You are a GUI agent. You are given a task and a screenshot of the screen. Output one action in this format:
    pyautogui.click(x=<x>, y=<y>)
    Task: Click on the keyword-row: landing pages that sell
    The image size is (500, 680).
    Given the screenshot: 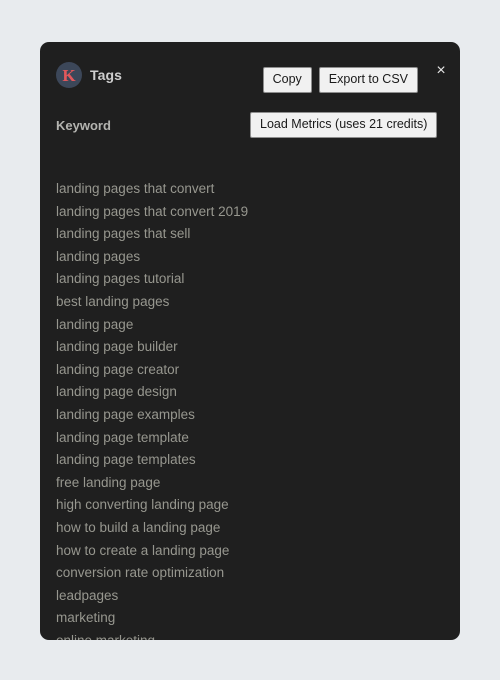 What is the action you would take?
    pyautogui.click(x=258, y=234)
    